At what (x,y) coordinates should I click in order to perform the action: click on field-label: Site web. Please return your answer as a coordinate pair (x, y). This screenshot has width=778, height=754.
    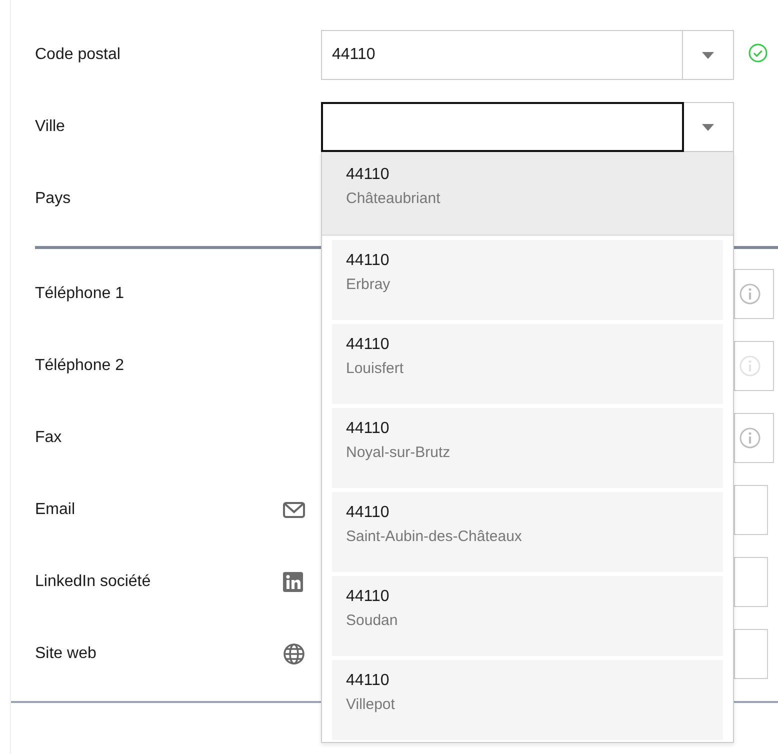
    Looking at the image, I should click on (66, 654).